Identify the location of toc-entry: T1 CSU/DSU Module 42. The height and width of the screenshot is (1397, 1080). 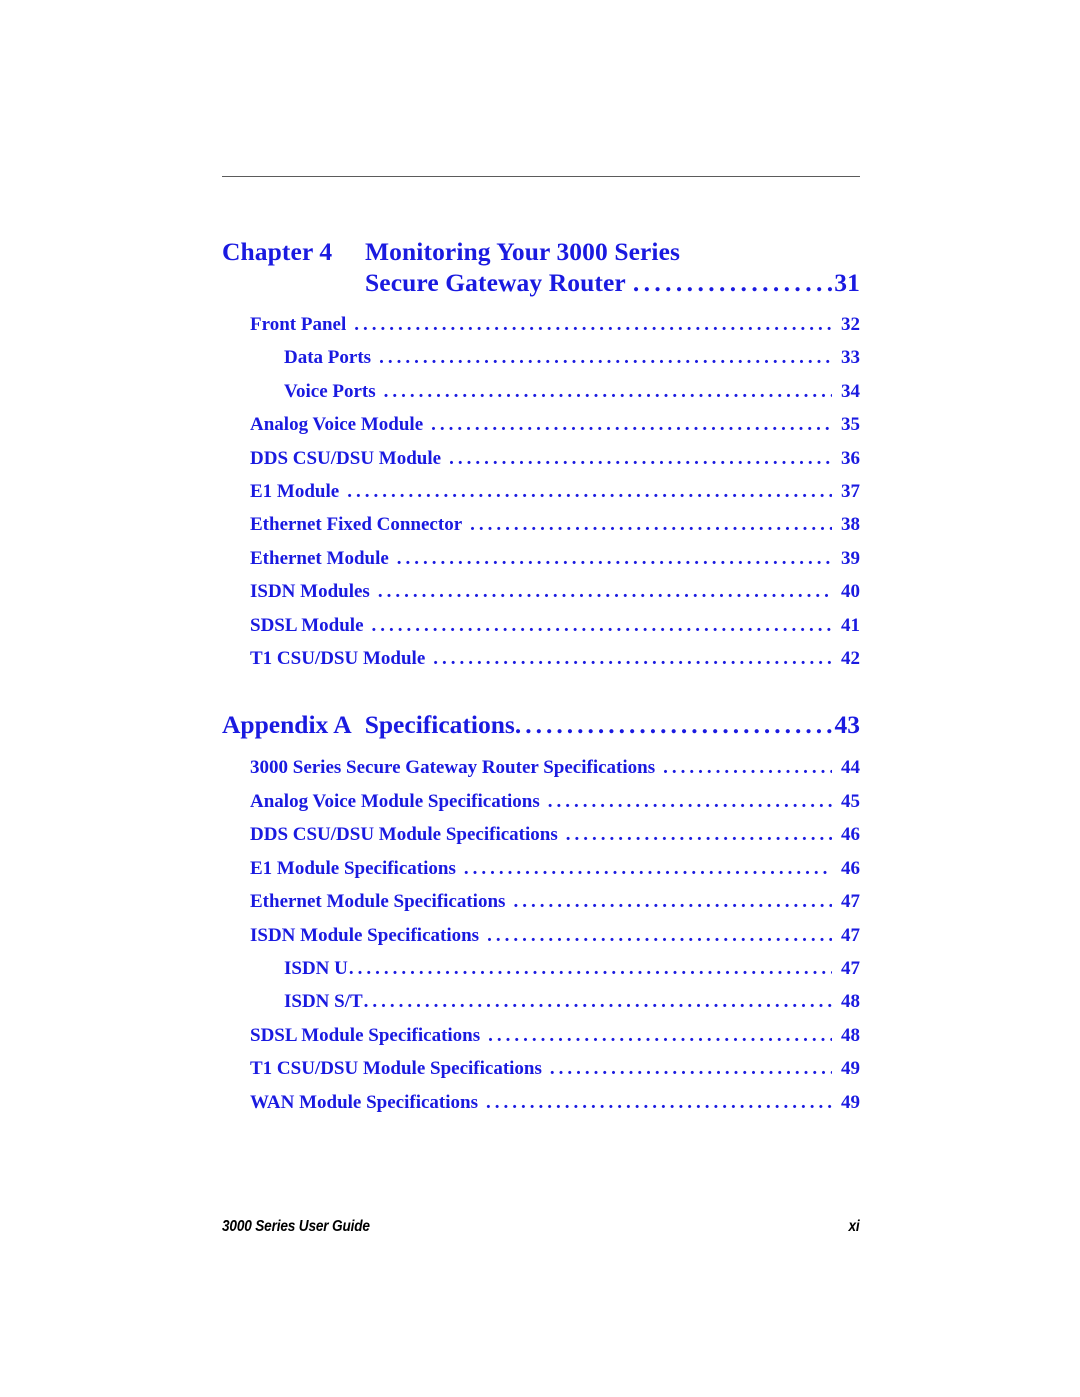
(541, 658).